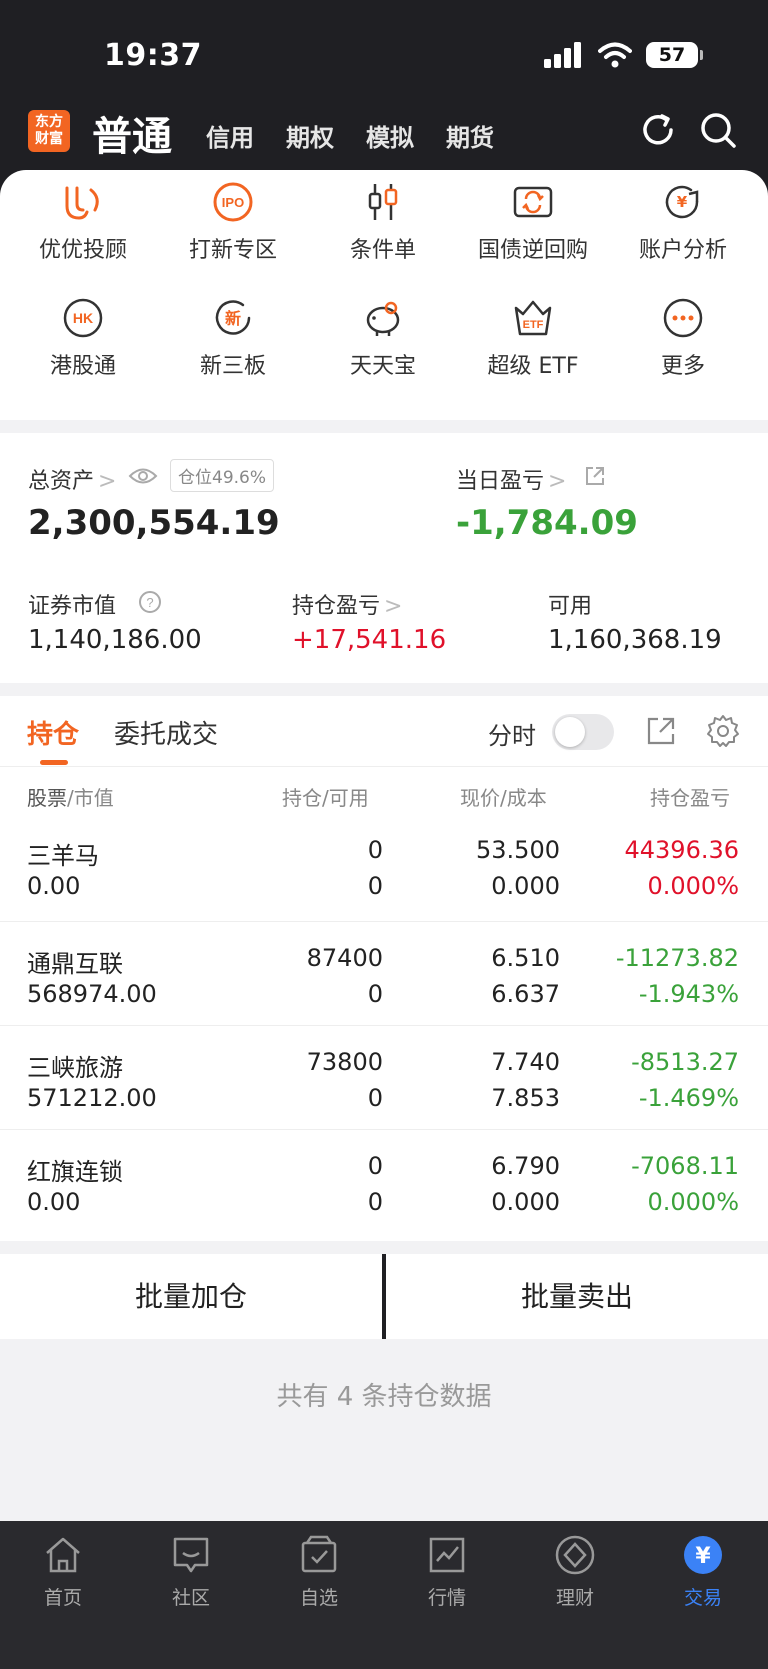  I want to click on stock-pl: -11273.82, so click(677, 958).